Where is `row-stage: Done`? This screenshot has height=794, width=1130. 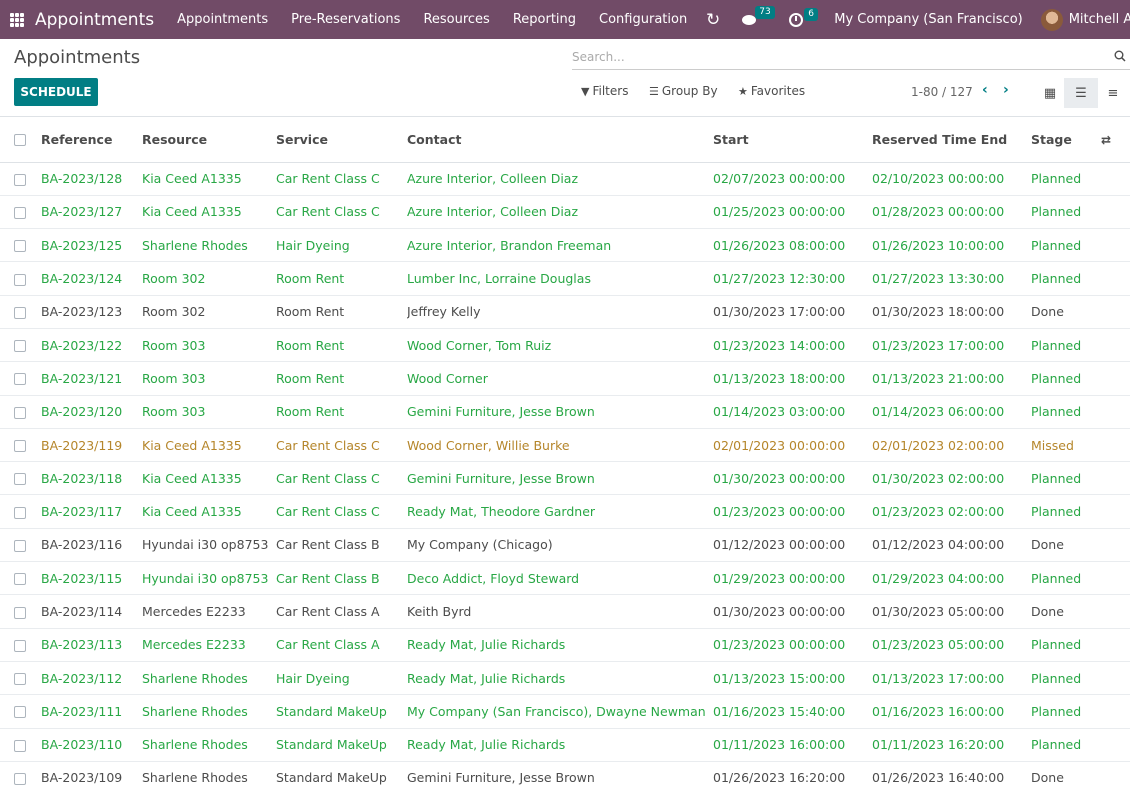 row-stage: Done is located at coordinates (1066, 611).